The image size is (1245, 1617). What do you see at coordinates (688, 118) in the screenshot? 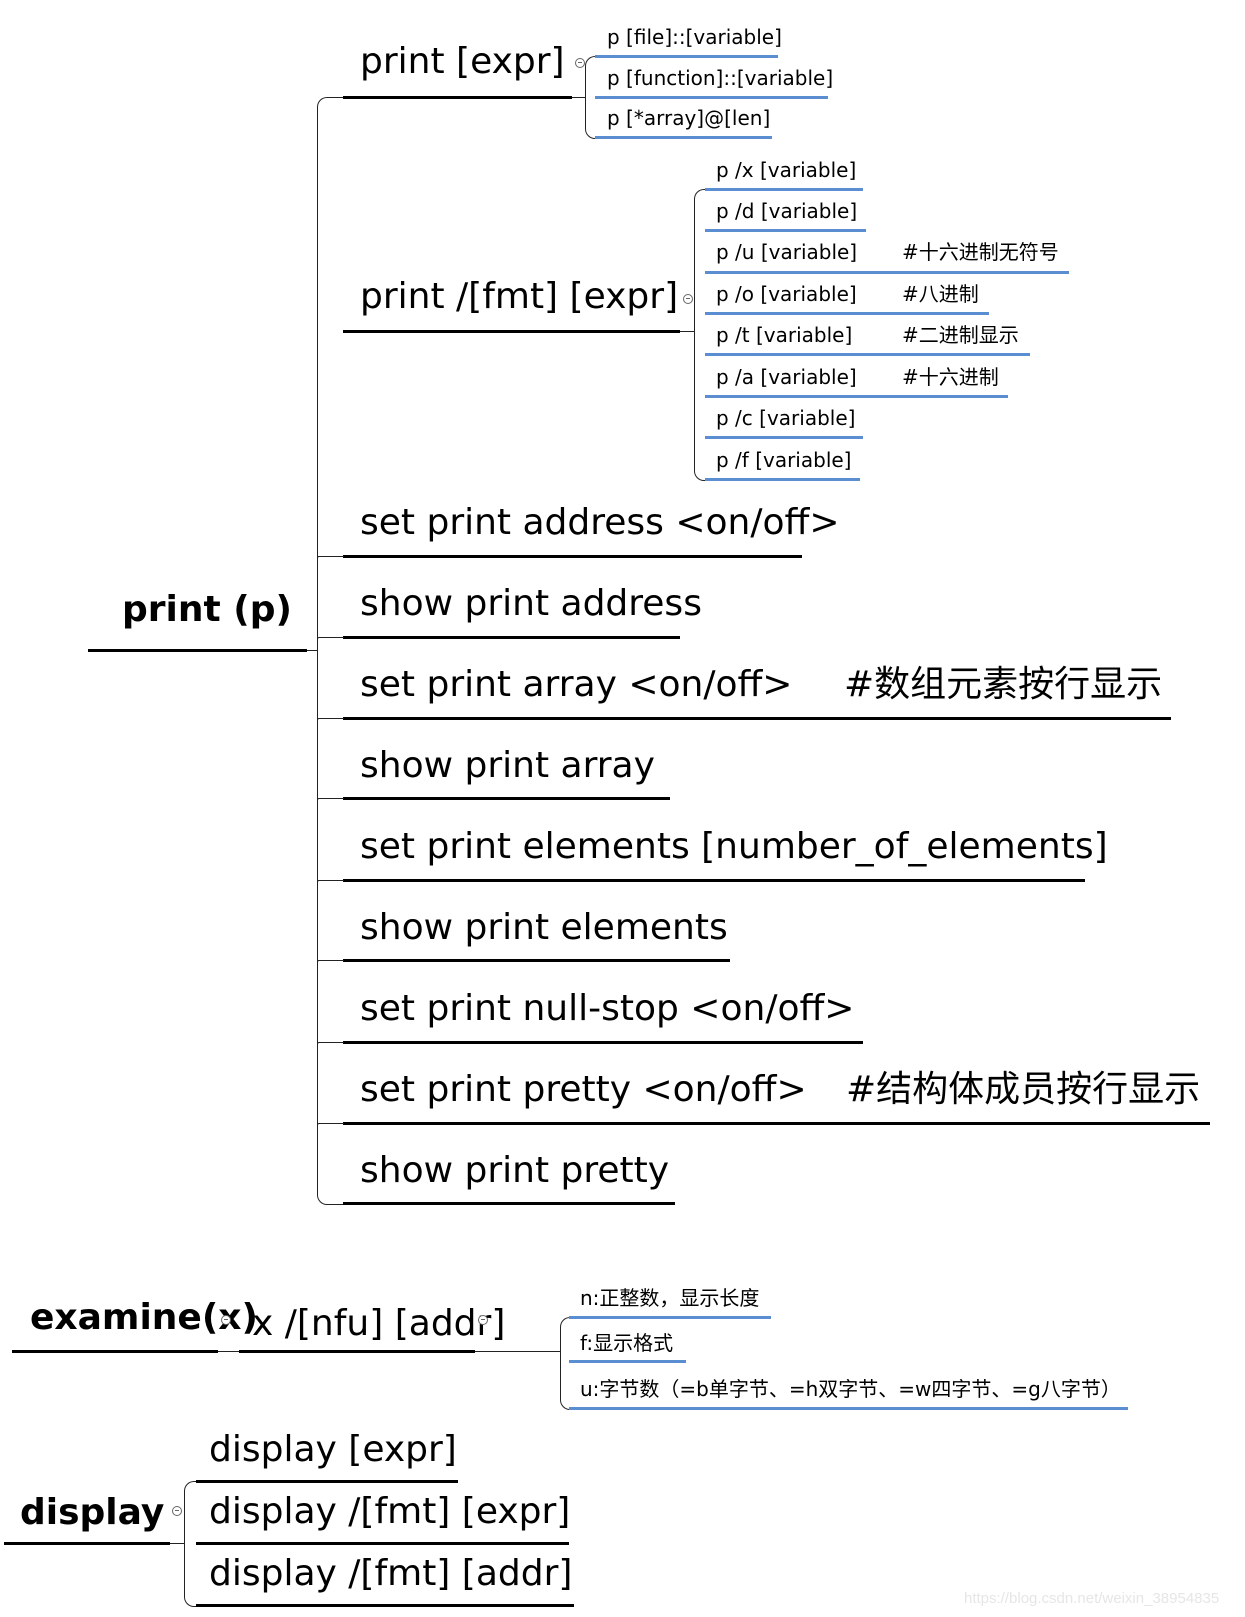
I see `leaf-p-array-len: p [*array]@[len]` at bounding box center [688, 118].